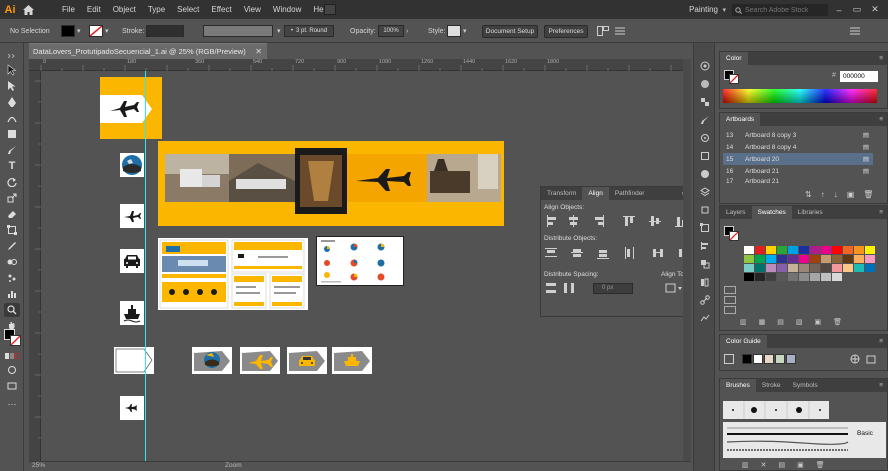 This screenshot has width=888, height=471. What do you see at coordinates (630, 193) in the screenshot?
I see `tab-pathfinder: Pathfinder` at bounding box center [630, 193].